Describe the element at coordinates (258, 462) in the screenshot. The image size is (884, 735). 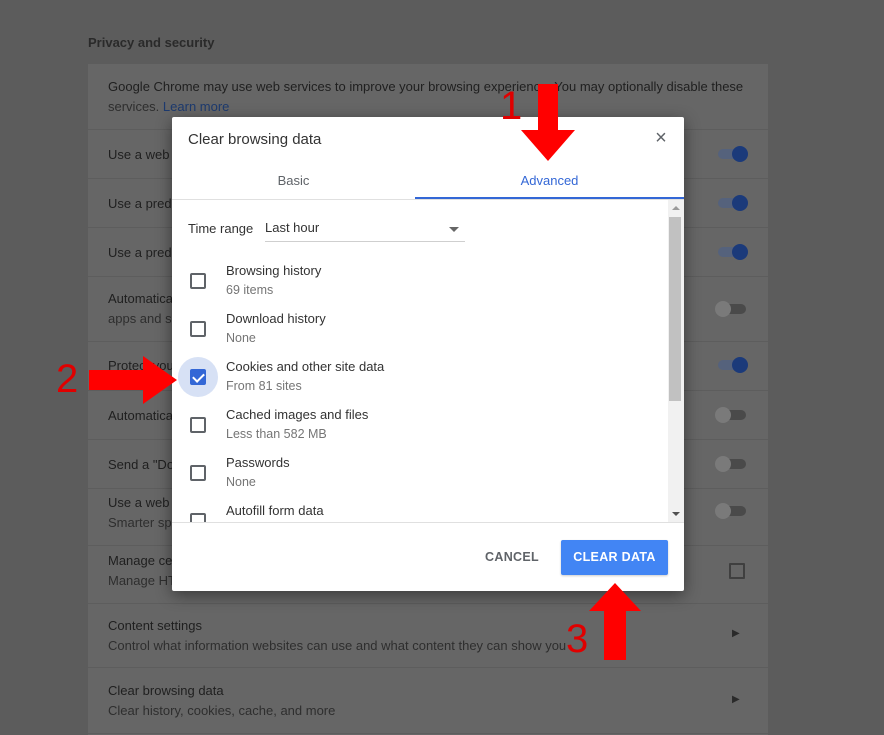
I see `item-name: Passwords` at that location.